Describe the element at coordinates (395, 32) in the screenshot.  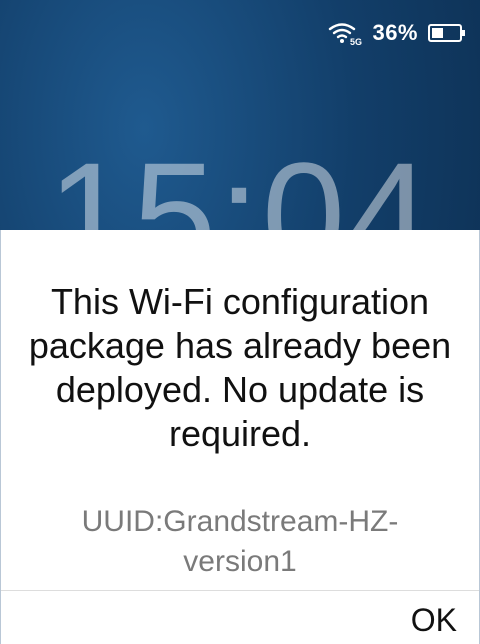
I see `battery-percent: 36%` at that location.